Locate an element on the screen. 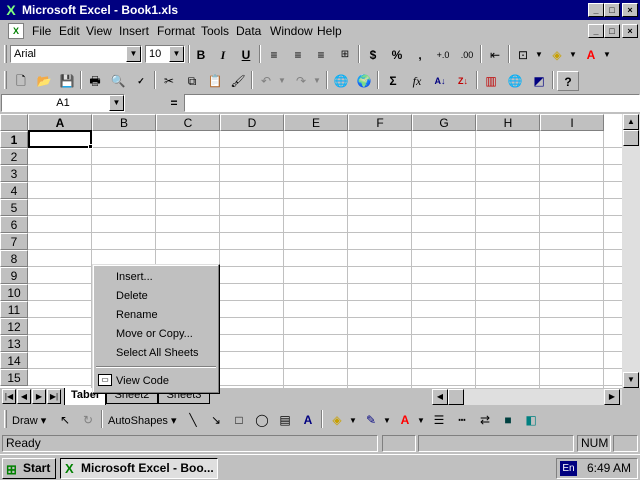  font-size-box: 10 ▼ is located at coordinates (165, 54).